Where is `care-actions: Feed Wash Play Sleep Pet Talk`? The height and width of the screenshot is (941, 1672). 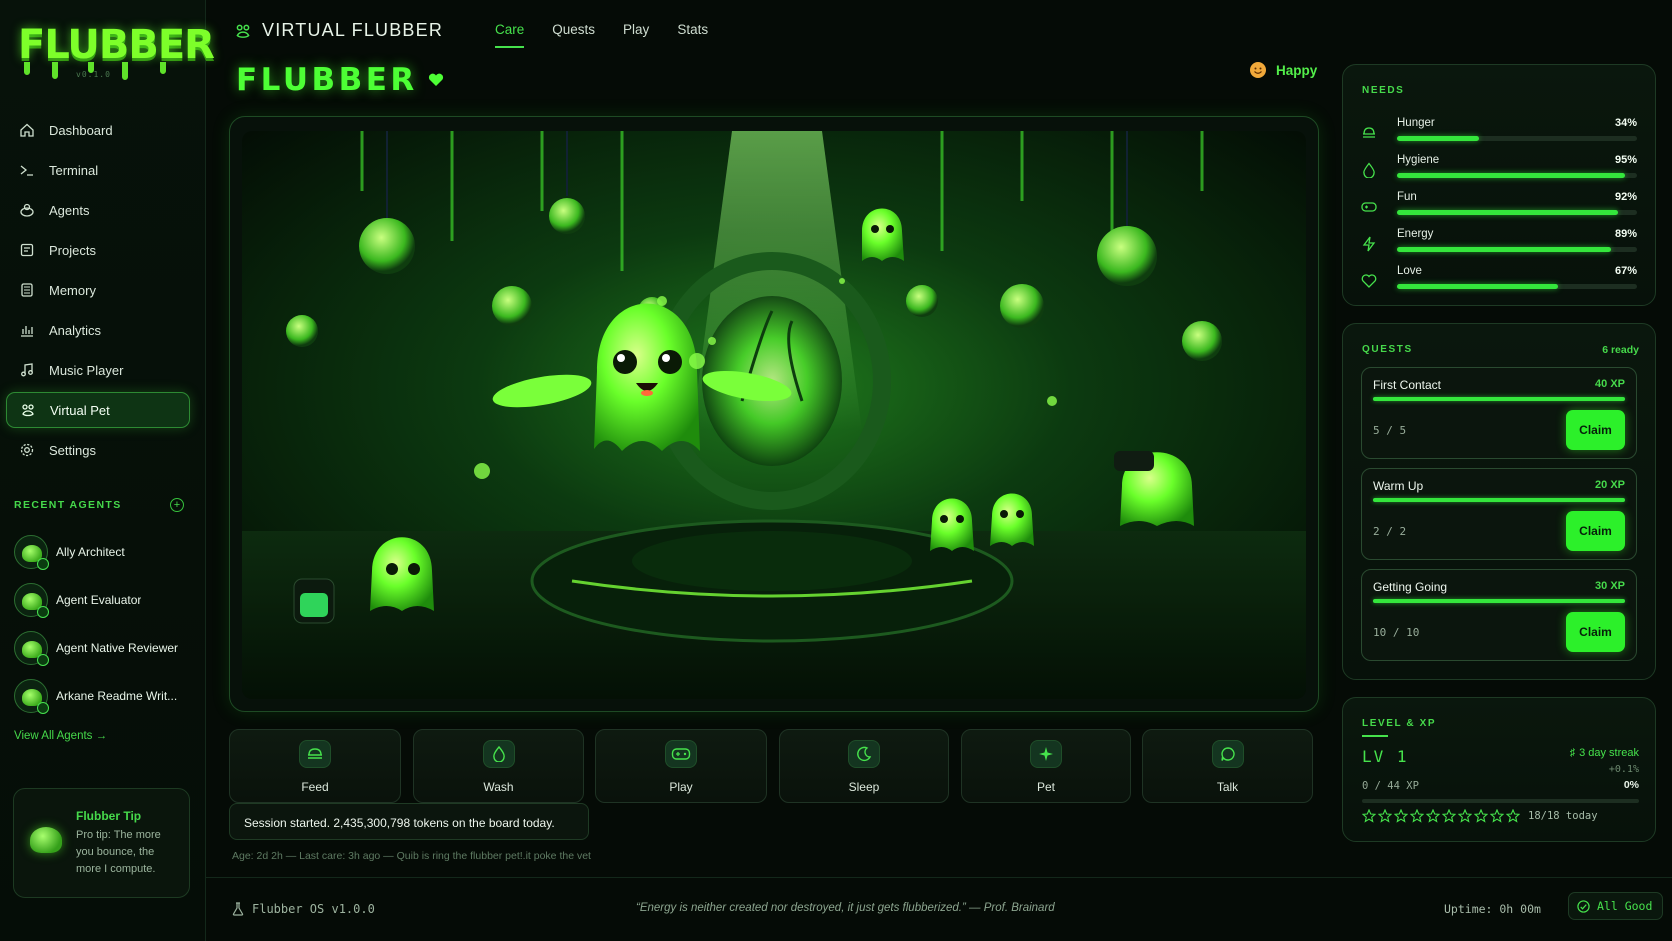
care-actions: Feed Wash Play Sleep Pet Talk is located at coordinates (774, 766).